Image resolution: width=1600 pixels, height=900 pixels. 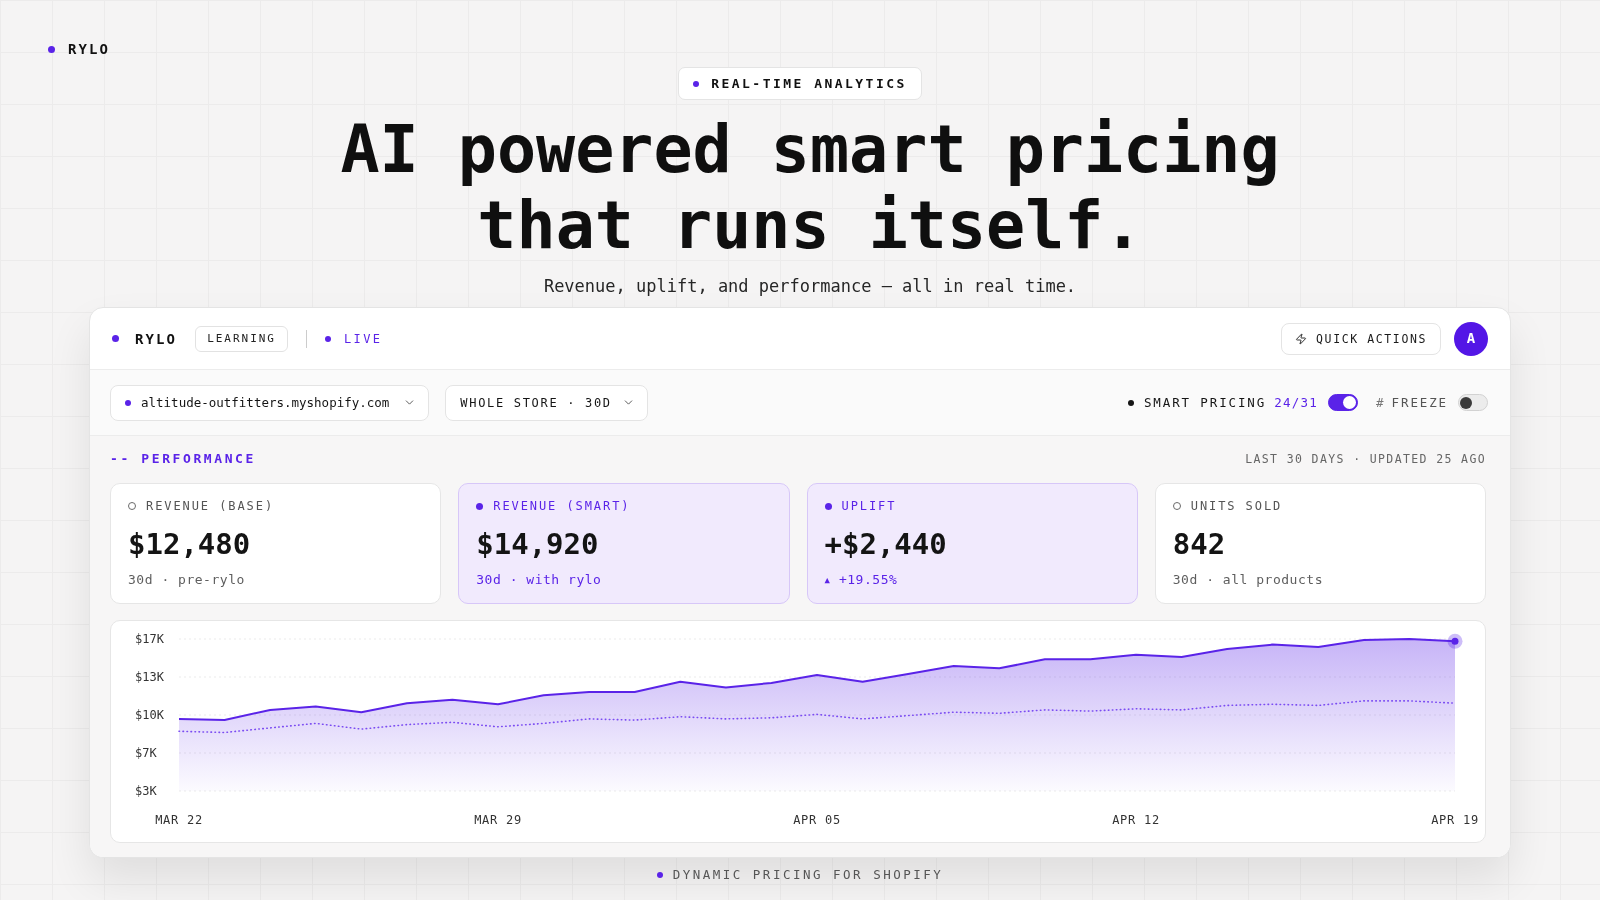 I want to click on hero-subtitle: Revenue, uplift, and performance — all in real time., so click(x=809, y=286).